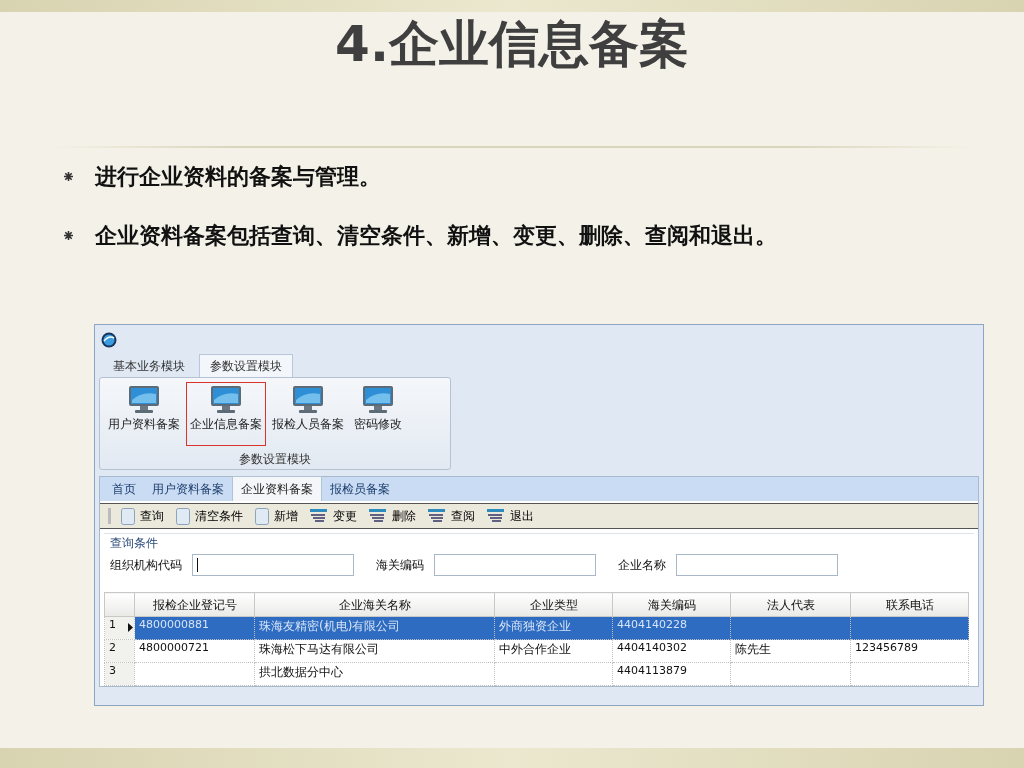 Image resolution: width=1024 pixels, height=768 pixels. I want to click on row-number-text: 1, so click(112, 624).